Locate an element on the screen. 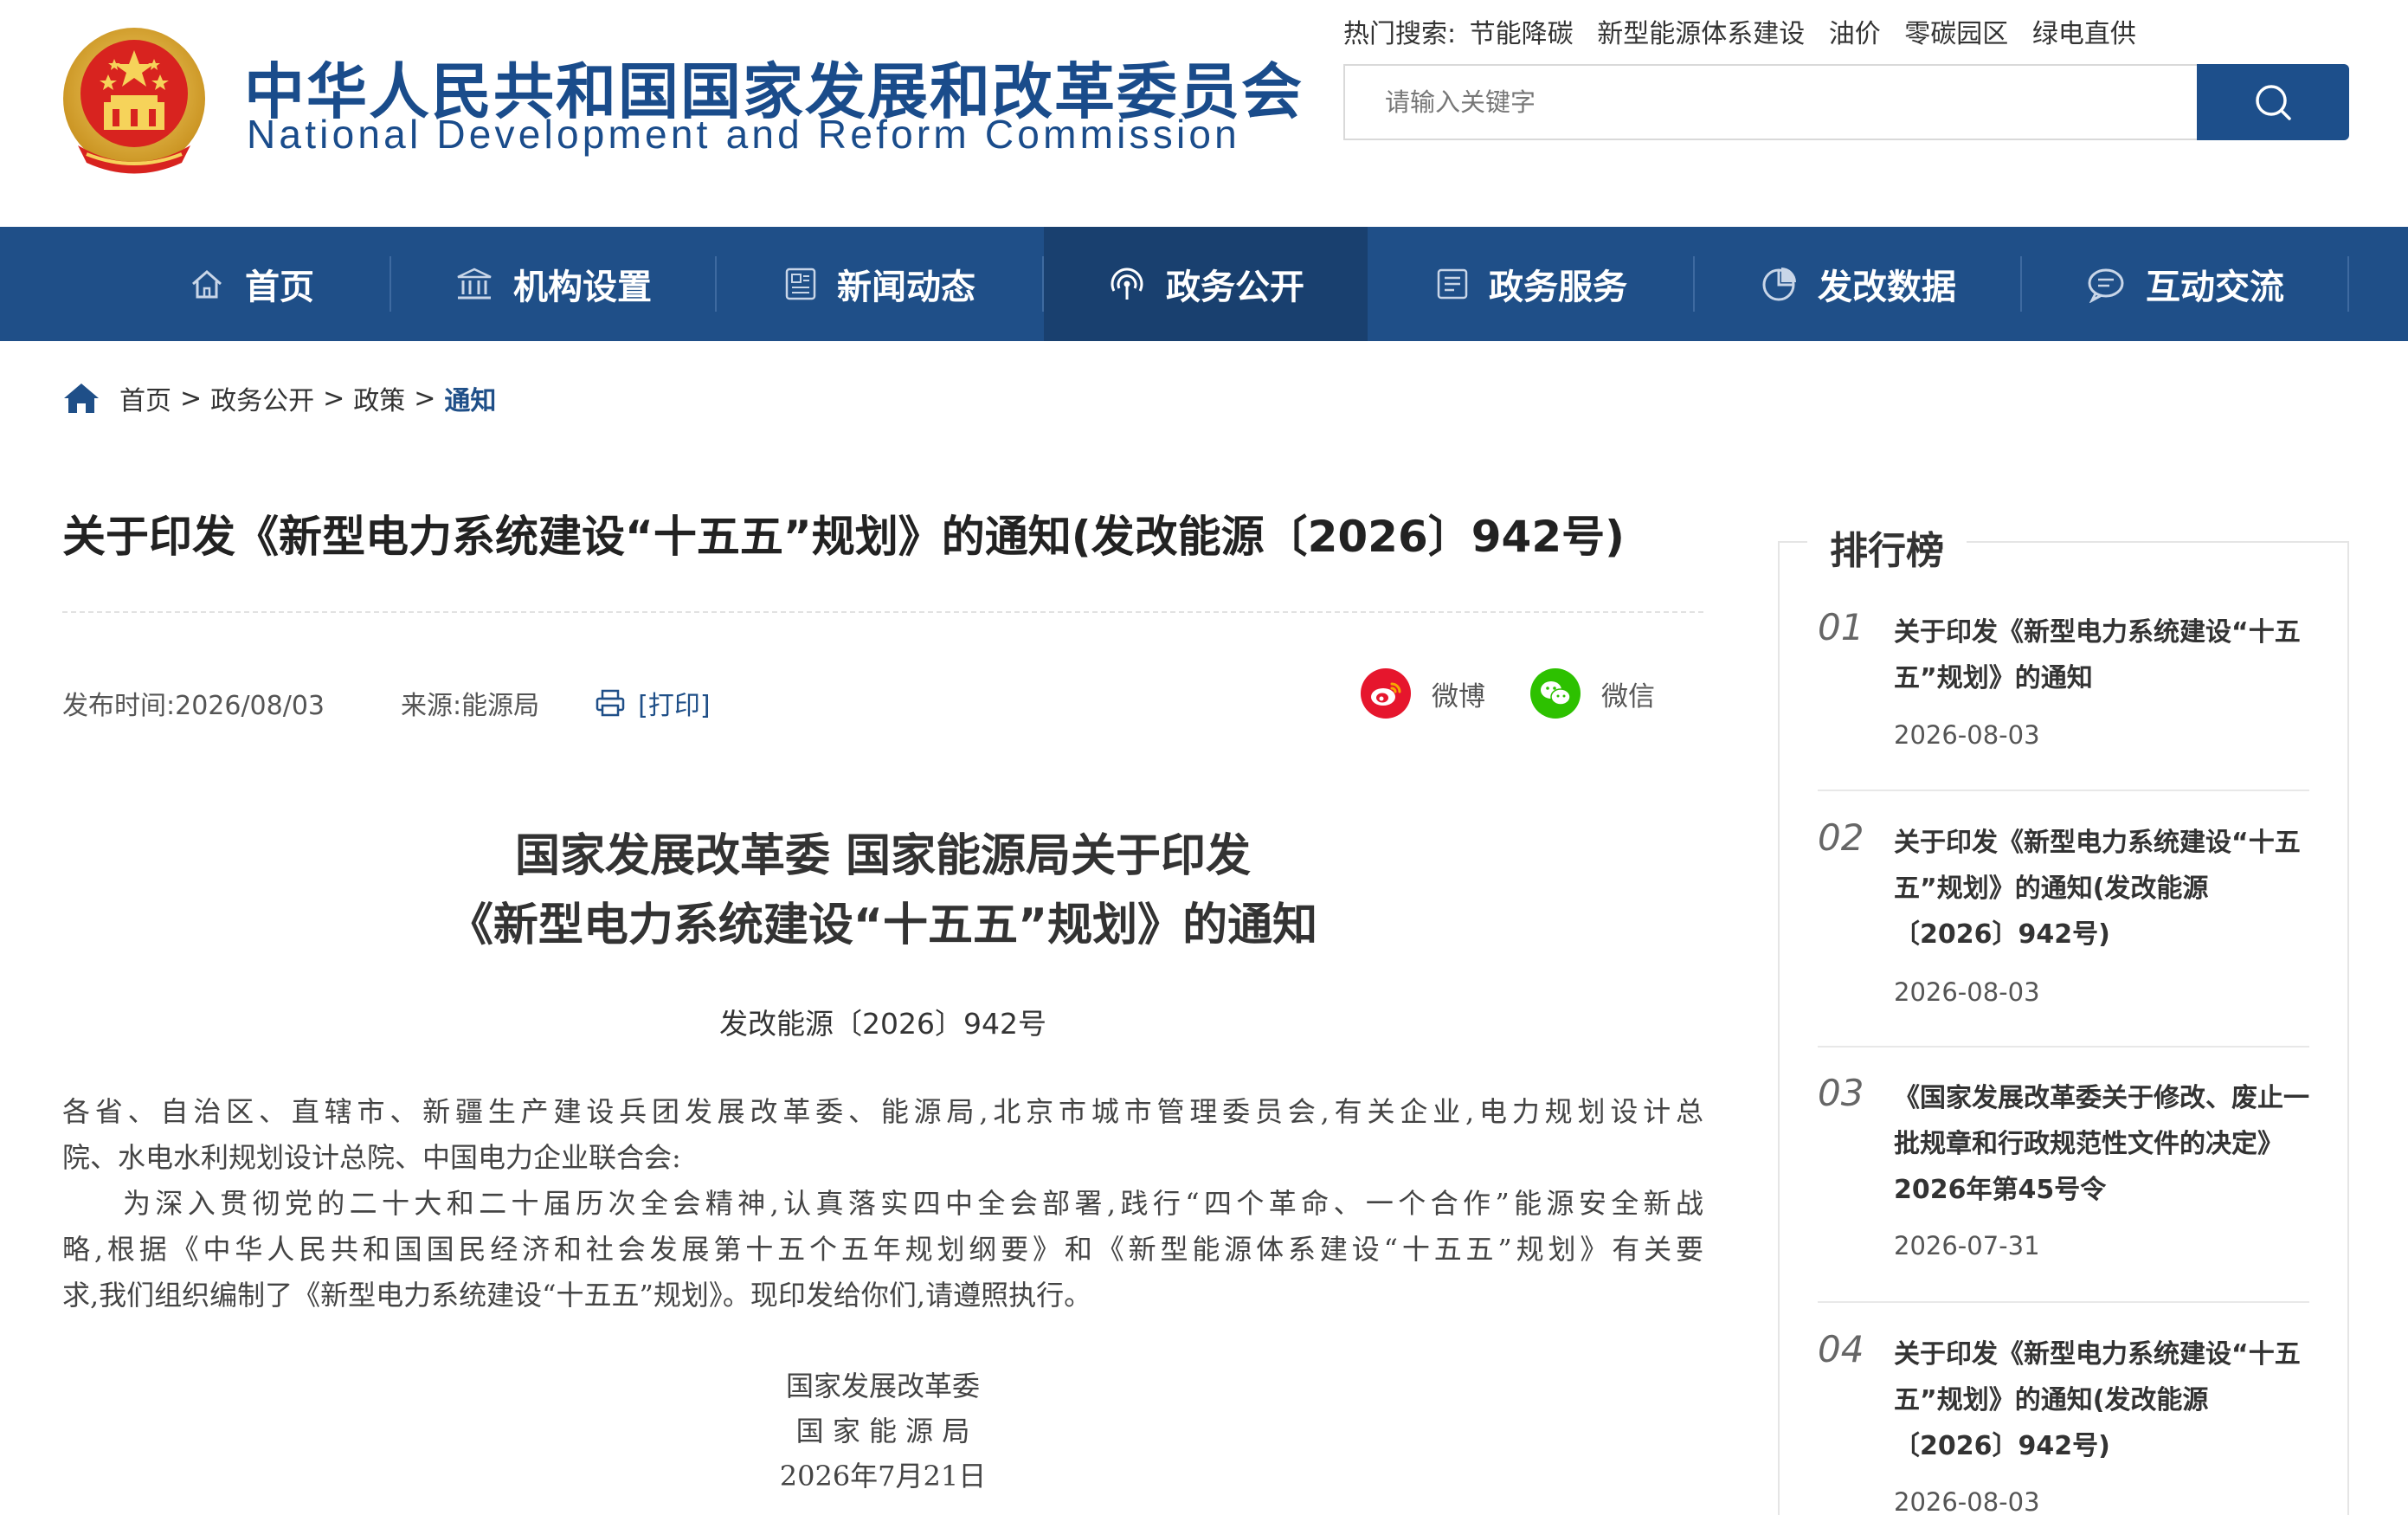  hot-search-item: 油价 is located at coordinates (1855, 34).